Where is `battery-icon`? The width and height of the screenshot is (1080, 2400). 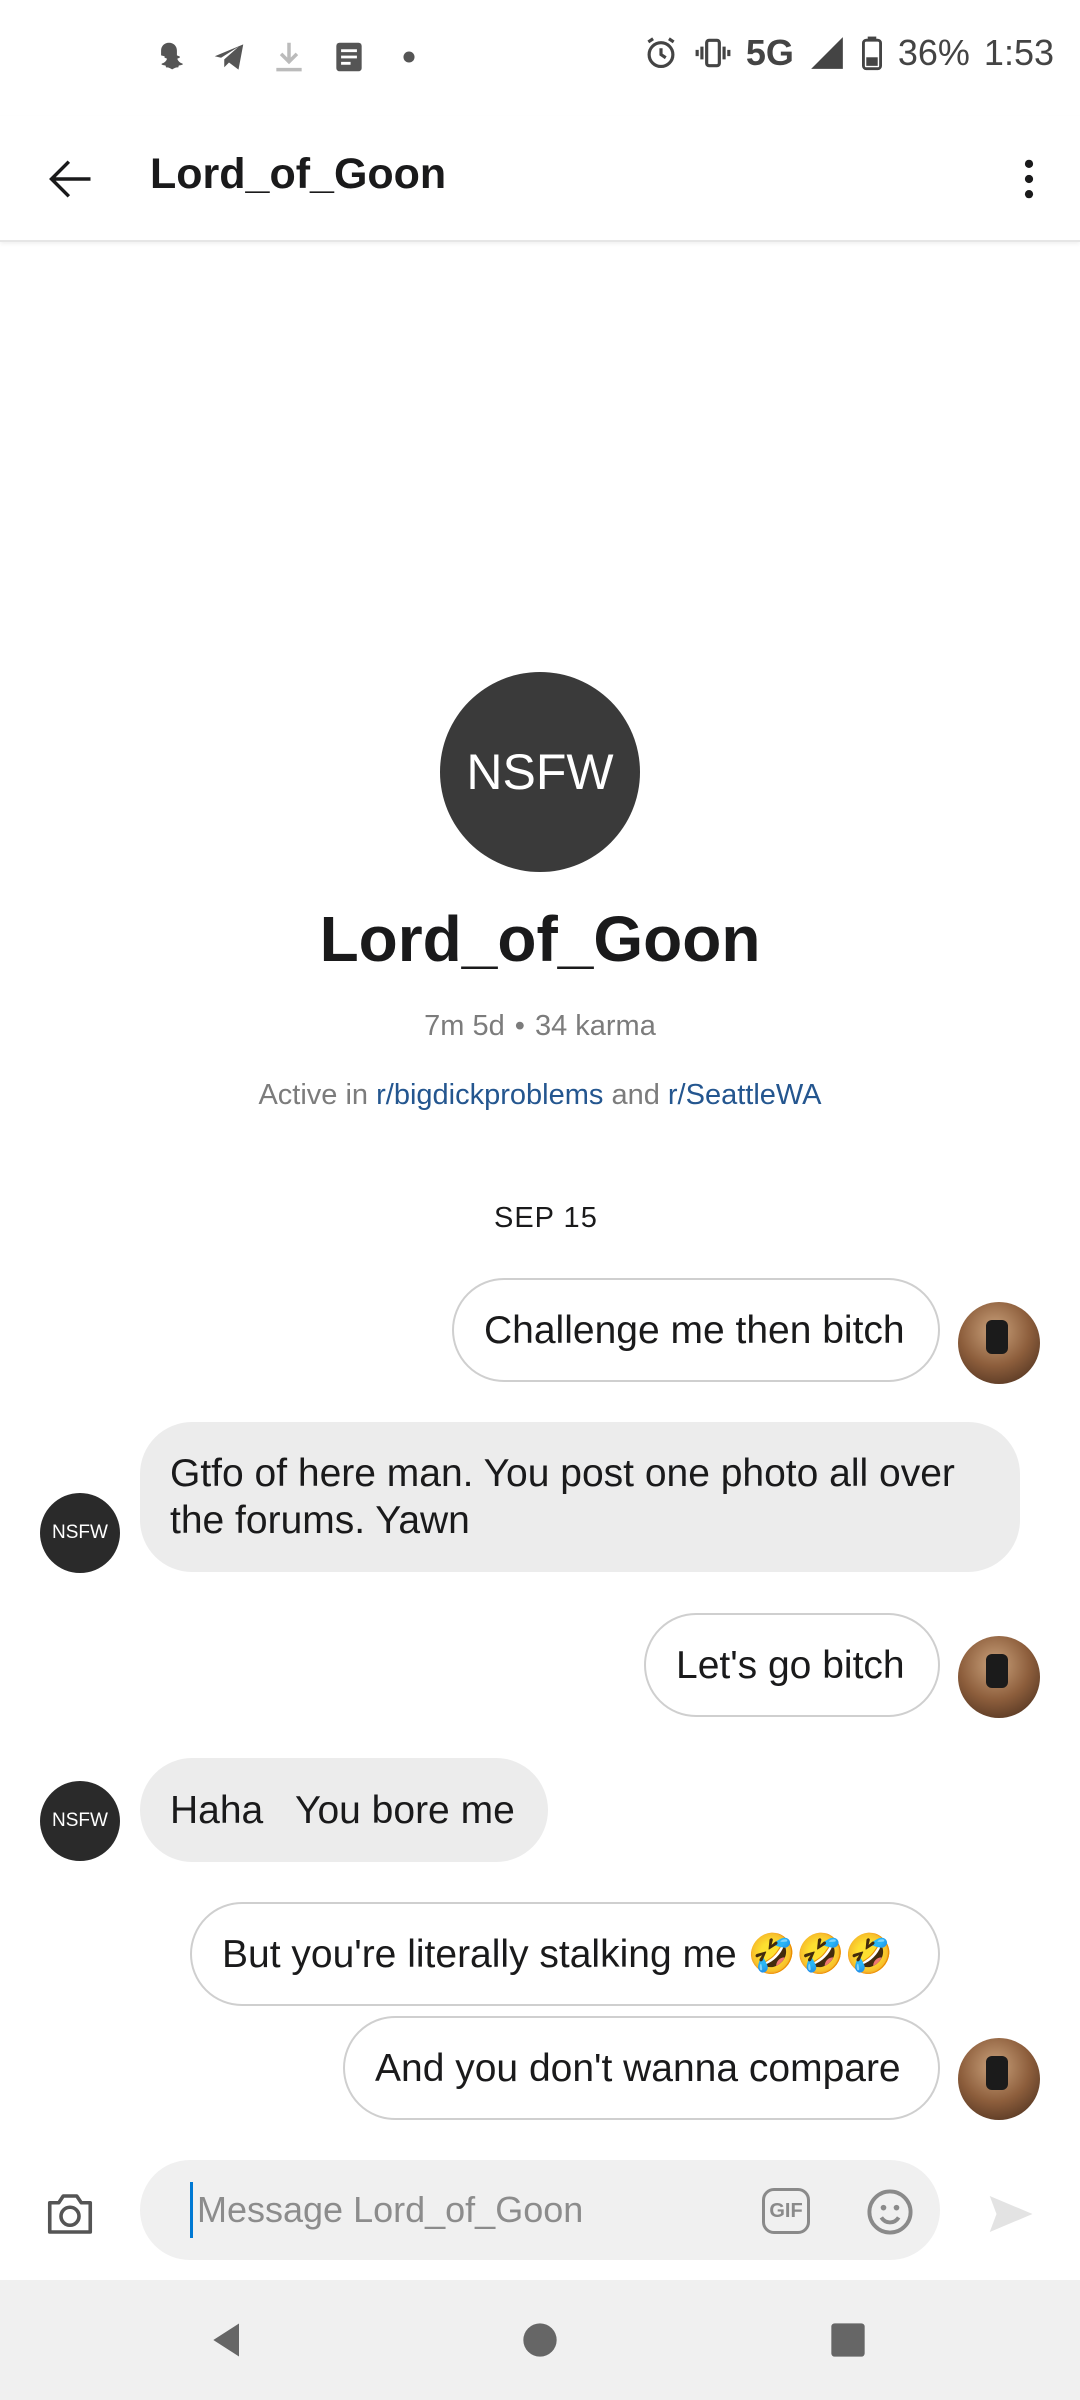
battery-icon is located at coordinates (872, 53).